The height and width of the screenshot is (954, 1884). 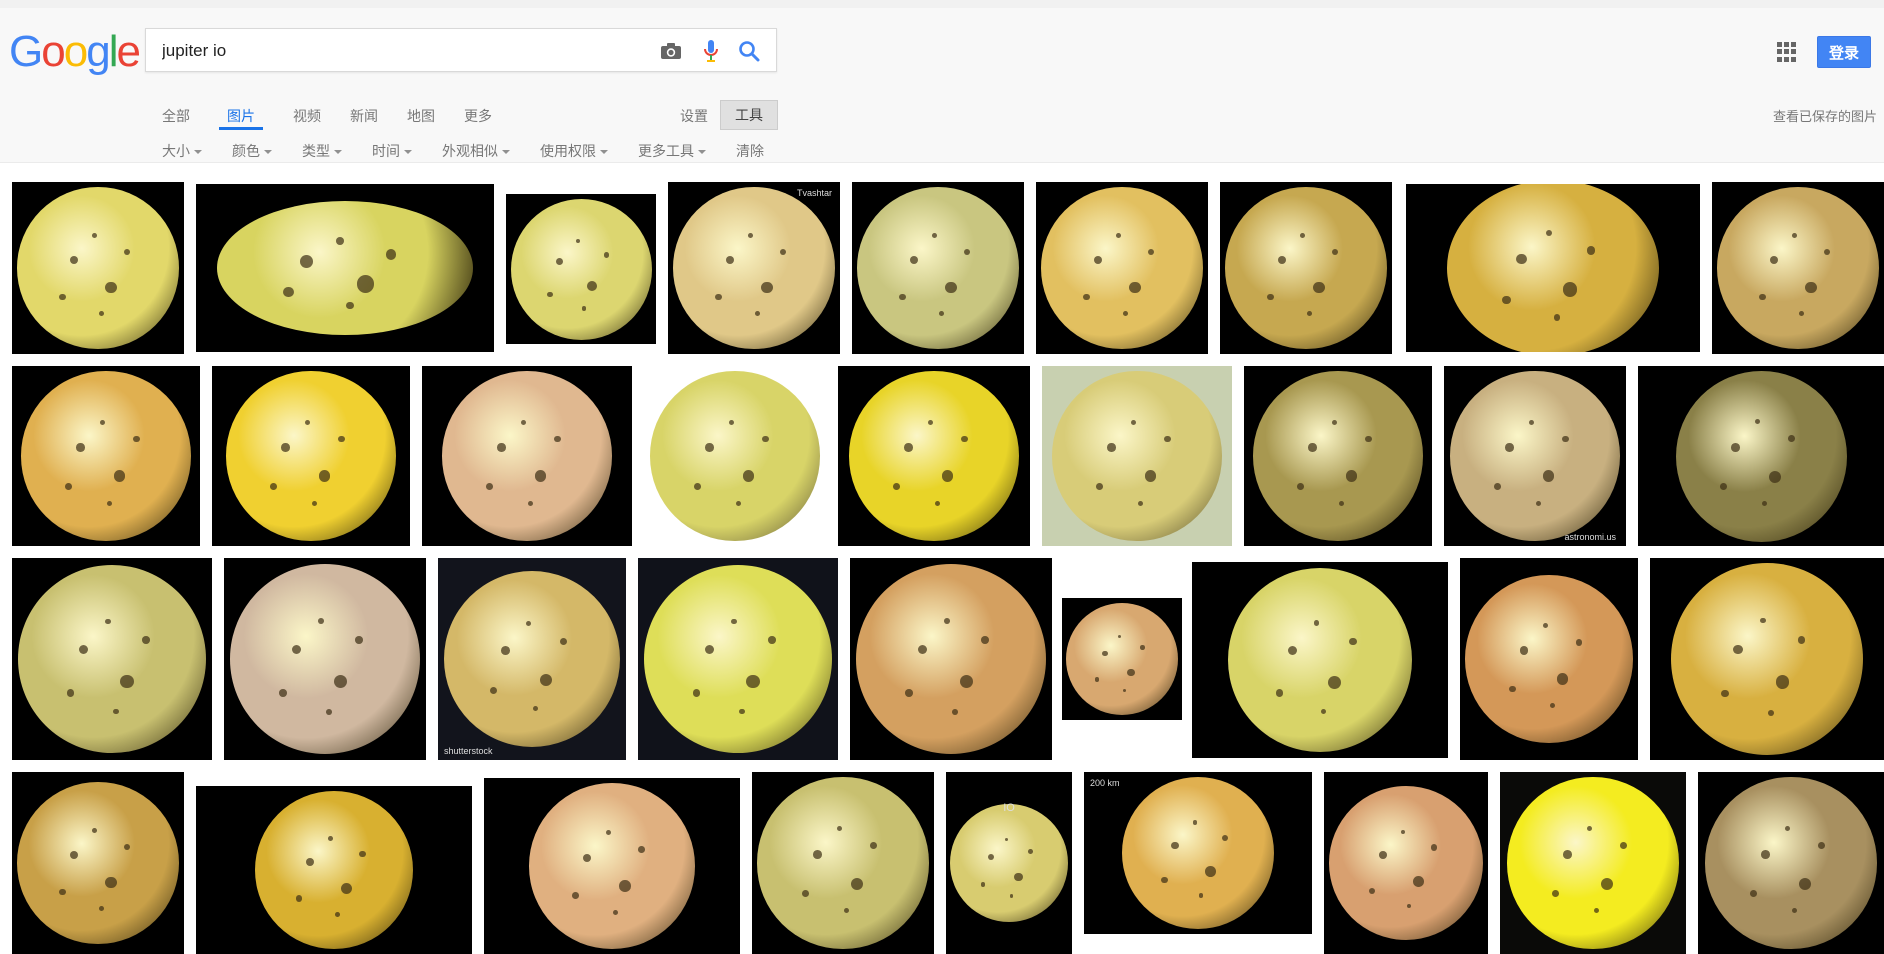 I want to click on image-result-thumbnail: astronomi.us, so click(x=1535, y=456).